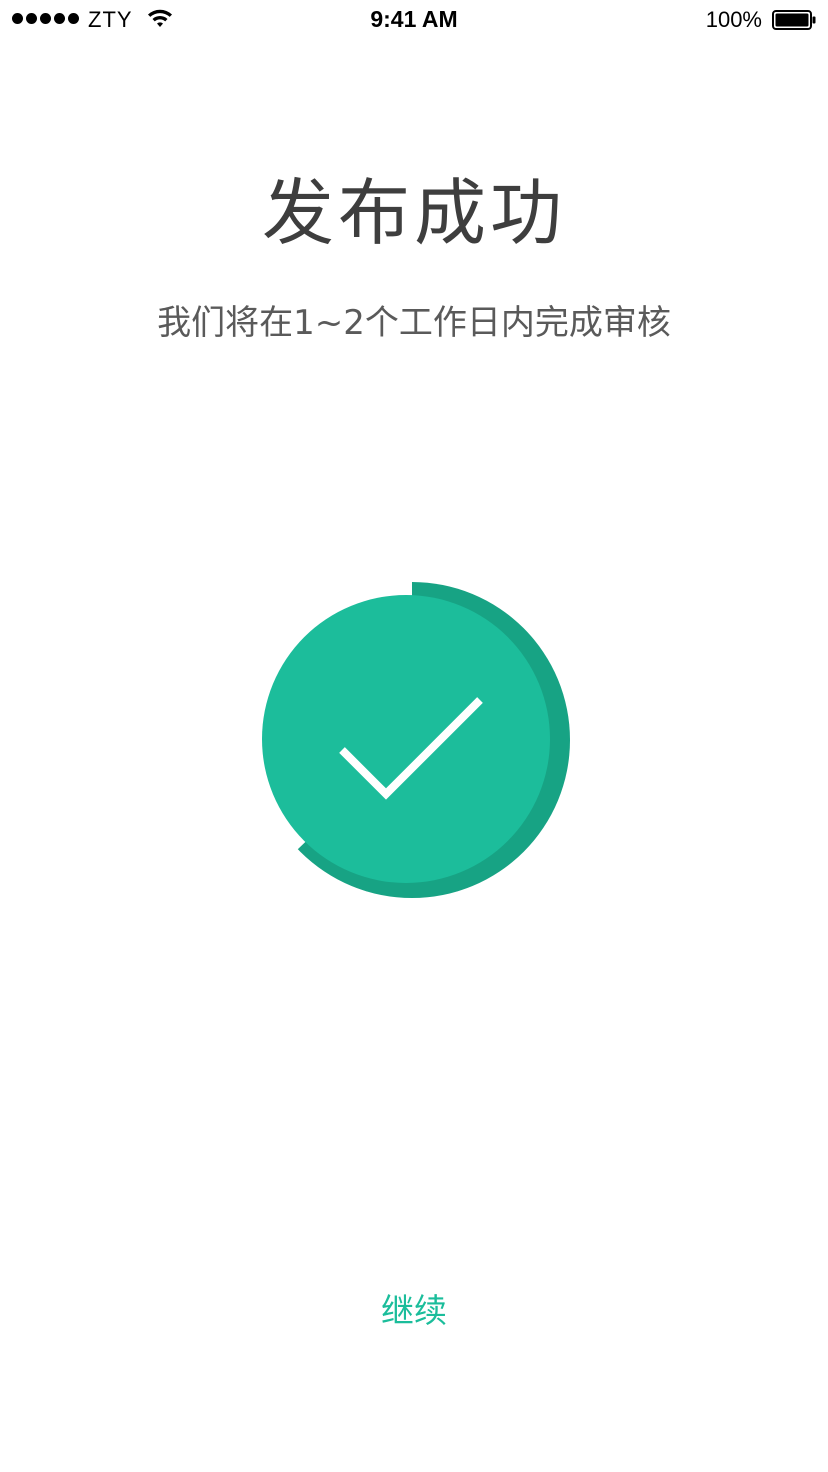  I want to click on review-notice: 我们将在1~2个工作日内完成审核, so click(414, 323).